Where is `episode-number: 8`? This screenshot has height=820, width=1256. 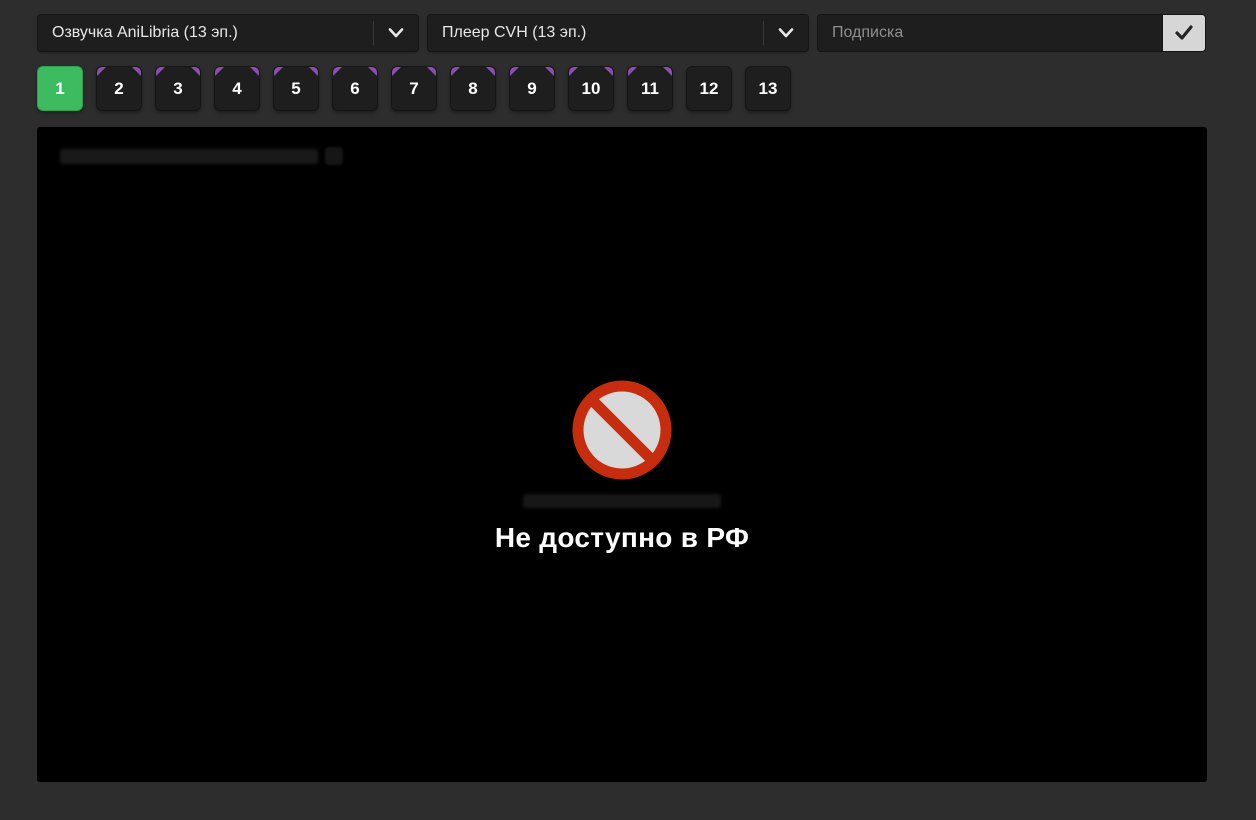 episode-number: 8 is located at coordinates (473, 88).